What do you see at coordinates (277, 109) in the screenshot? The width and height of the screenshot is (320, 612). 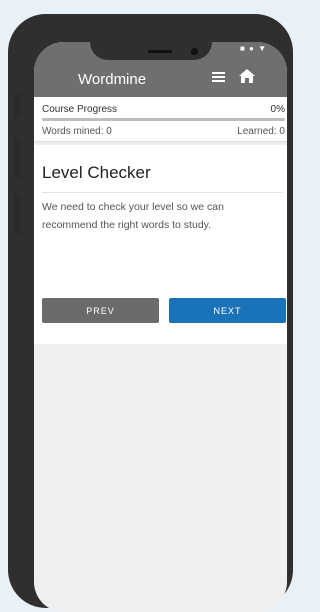 I see `progress-percent: 0%` at bounding box center [277, 109].